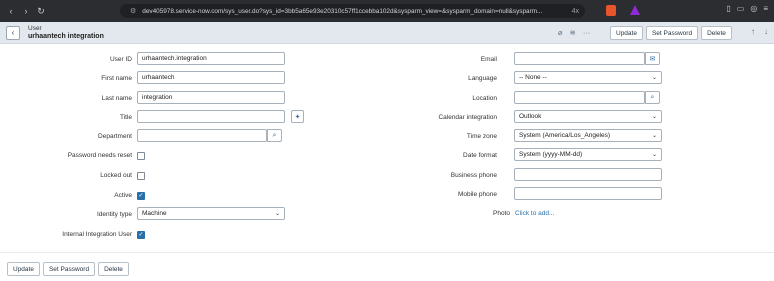 This screenshot has width=774, height=281. What do you see at coordinates (41, 11) in the screenshot?
I see `reload-icon: ↻` at bounding box center [41, 11].